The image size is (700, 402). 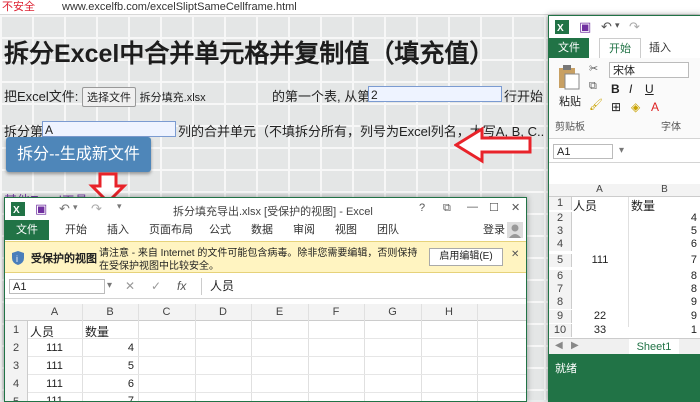 I want to click on cell-a4: 111, so click(x=54, y=384).